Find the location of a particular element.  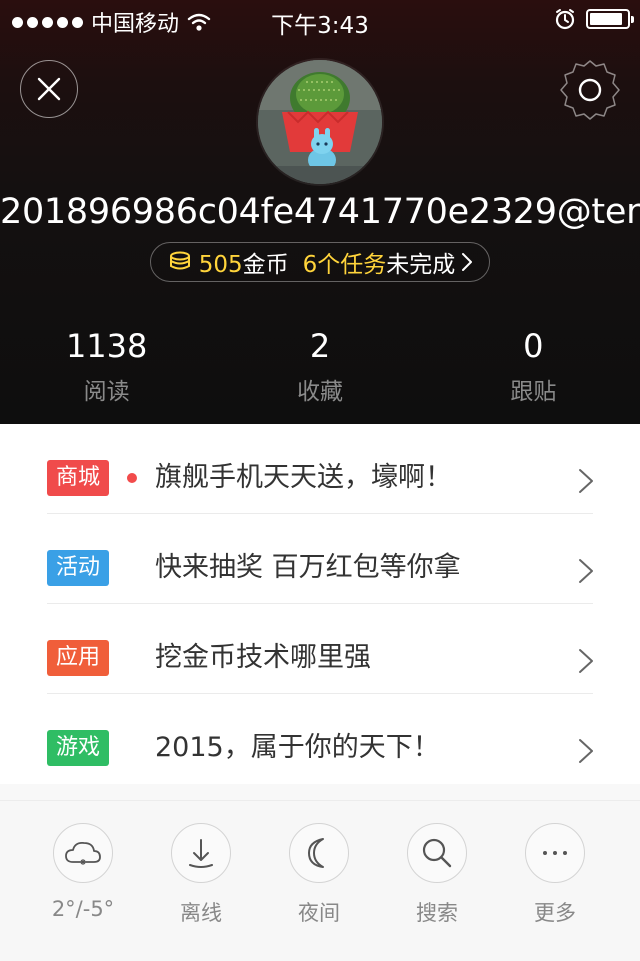

stat-value: 0 is located at coordinates (533, 346).